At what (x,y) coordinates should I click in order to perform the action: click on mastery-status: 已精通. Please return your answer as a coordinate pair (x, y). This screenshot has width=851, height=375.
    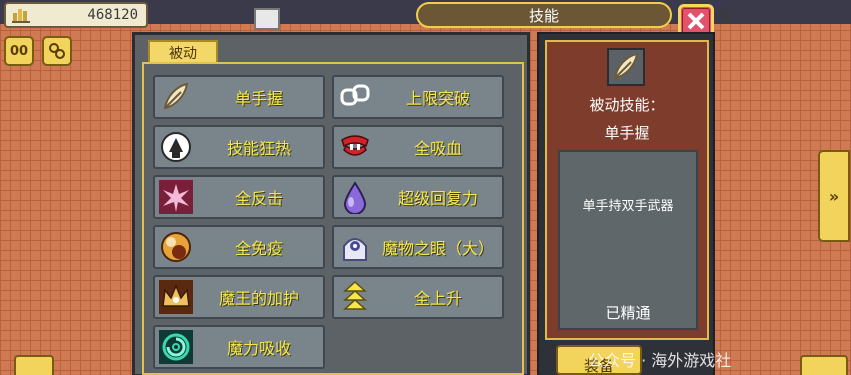
    Looking at the image, I should click on (628, 313).